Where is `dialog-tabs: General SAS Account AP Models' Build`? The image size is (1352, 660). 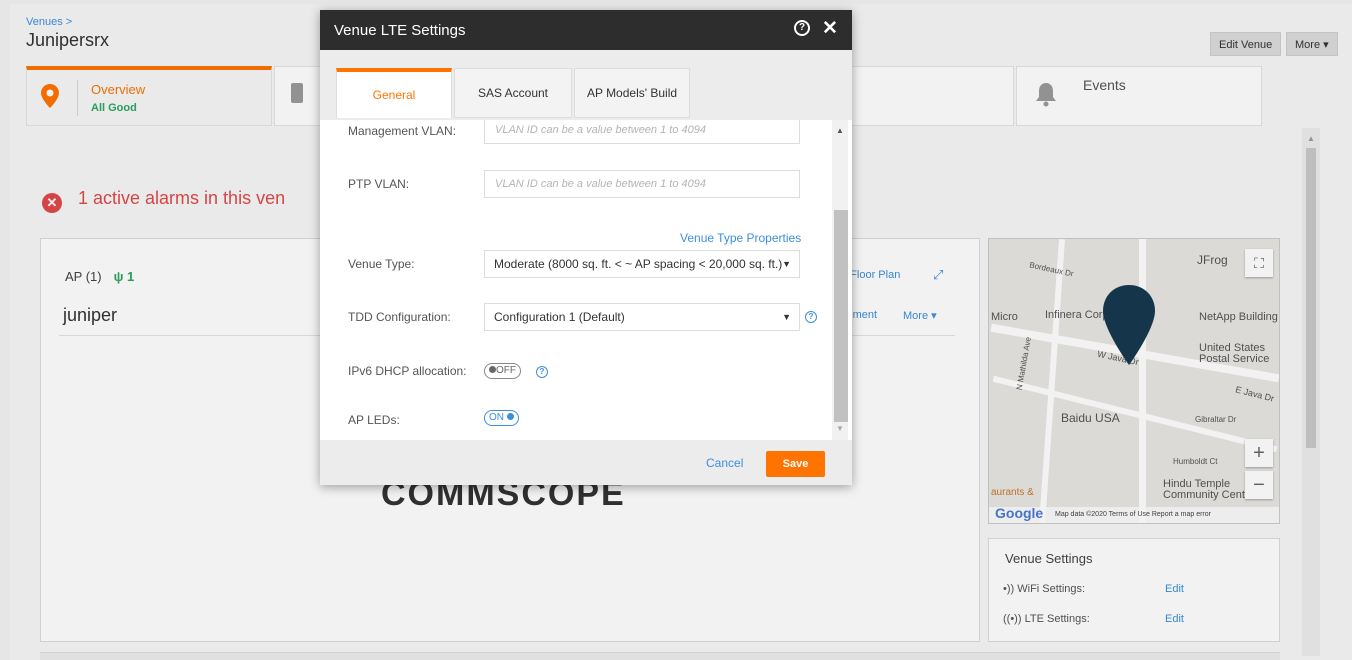
dialog-tabs: General SAS Account AP Models' Build is located at coordinates (586, 85).